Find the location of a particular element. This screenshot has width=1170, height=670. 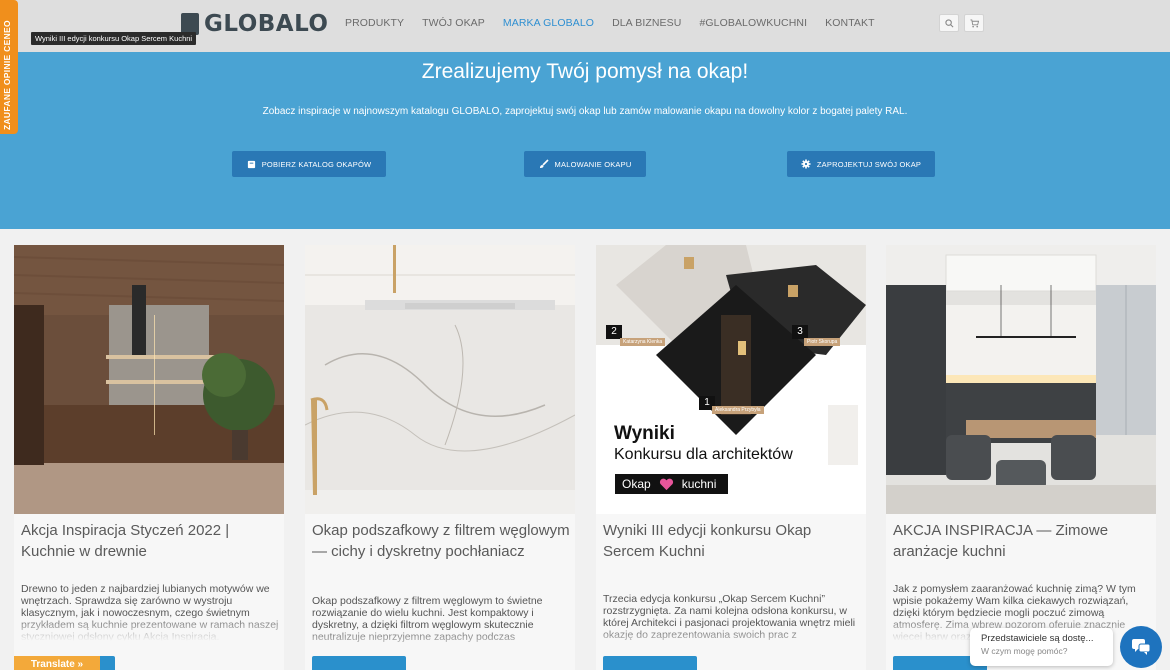

contest-tag-left: Okap is located at coordinates (636, 484).